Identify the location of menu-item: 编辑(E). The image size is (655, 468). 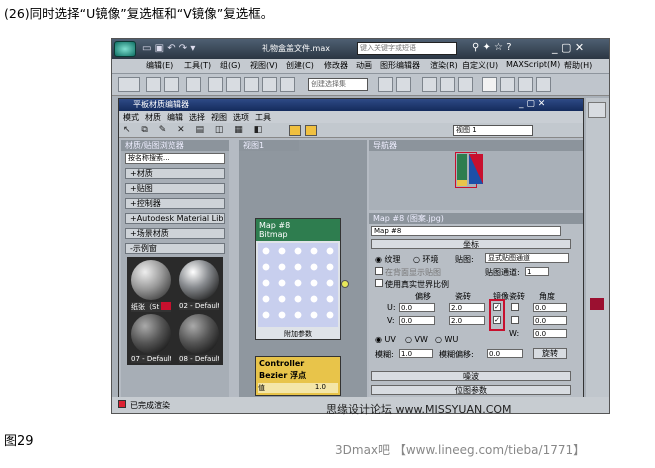
(159, 65).